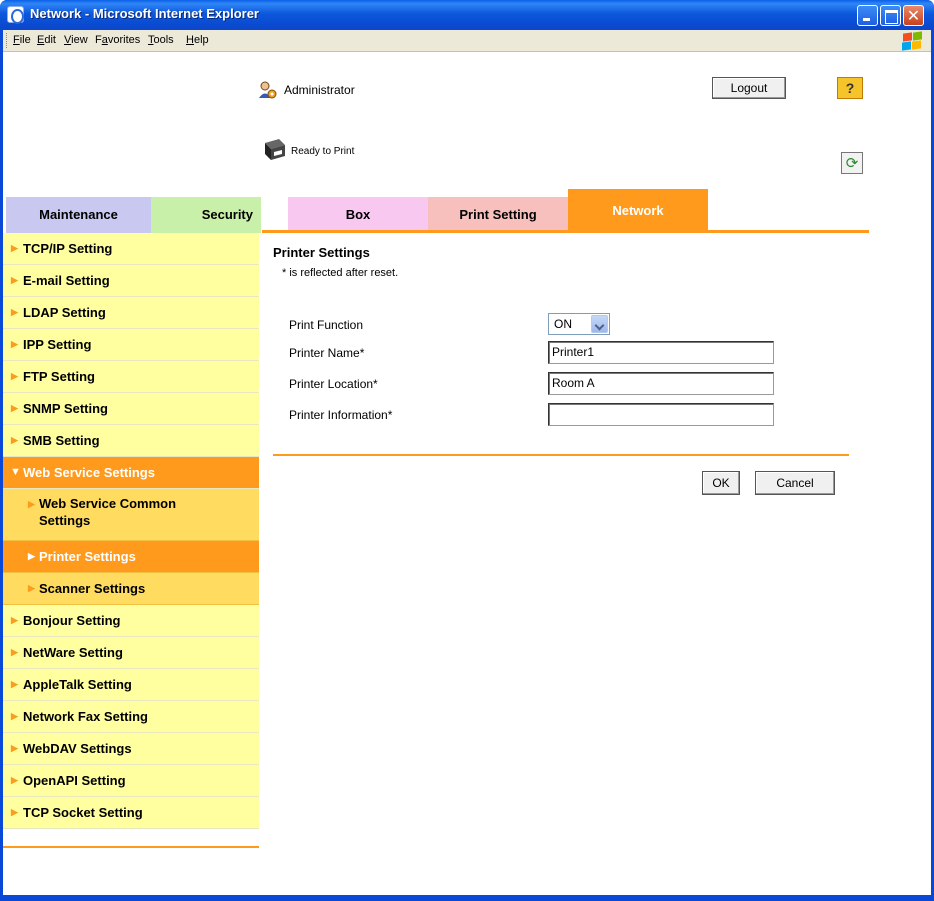  What do you see at coordinates (327, 353) in the screenshot?
I see `printer-name-label: Printer Name*` at bounding box center [327, 353].